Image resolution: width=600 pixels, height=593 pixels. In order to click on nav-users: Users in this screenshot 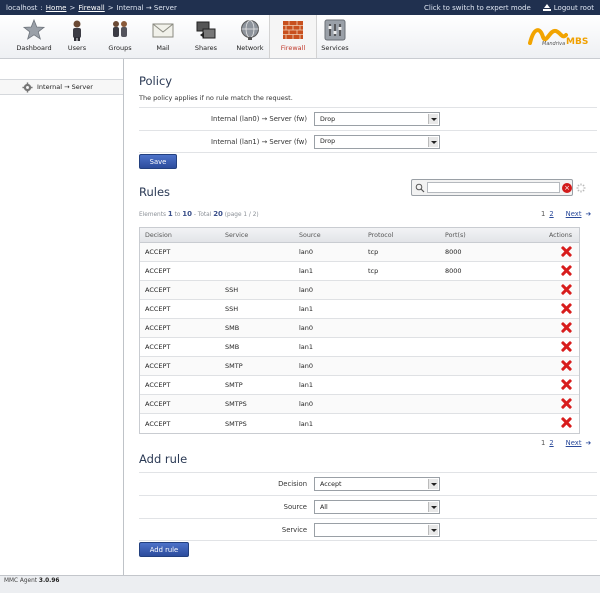, I will do `click(77, 36)`.